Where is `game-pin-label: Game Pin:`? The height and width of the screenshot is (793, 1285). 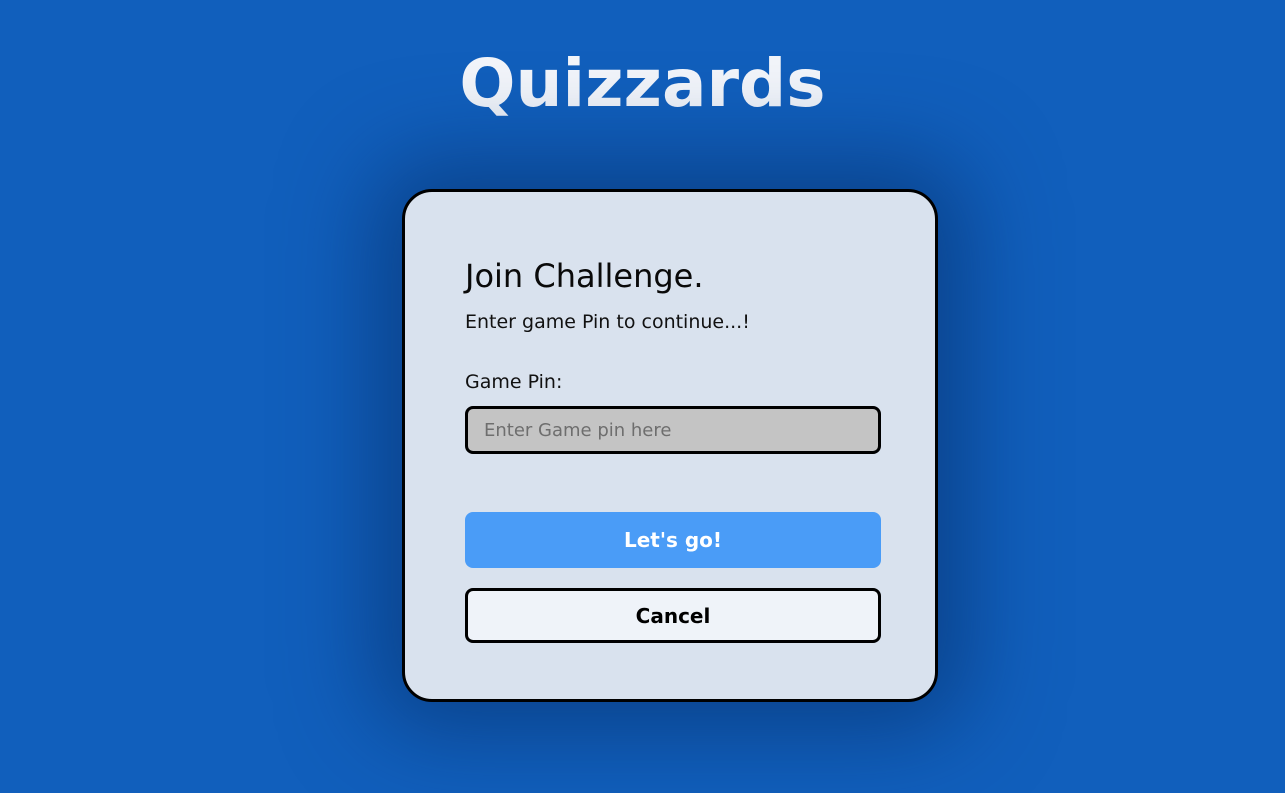
game-pin-label: Game Pin: is located at coordinates (514, 382).